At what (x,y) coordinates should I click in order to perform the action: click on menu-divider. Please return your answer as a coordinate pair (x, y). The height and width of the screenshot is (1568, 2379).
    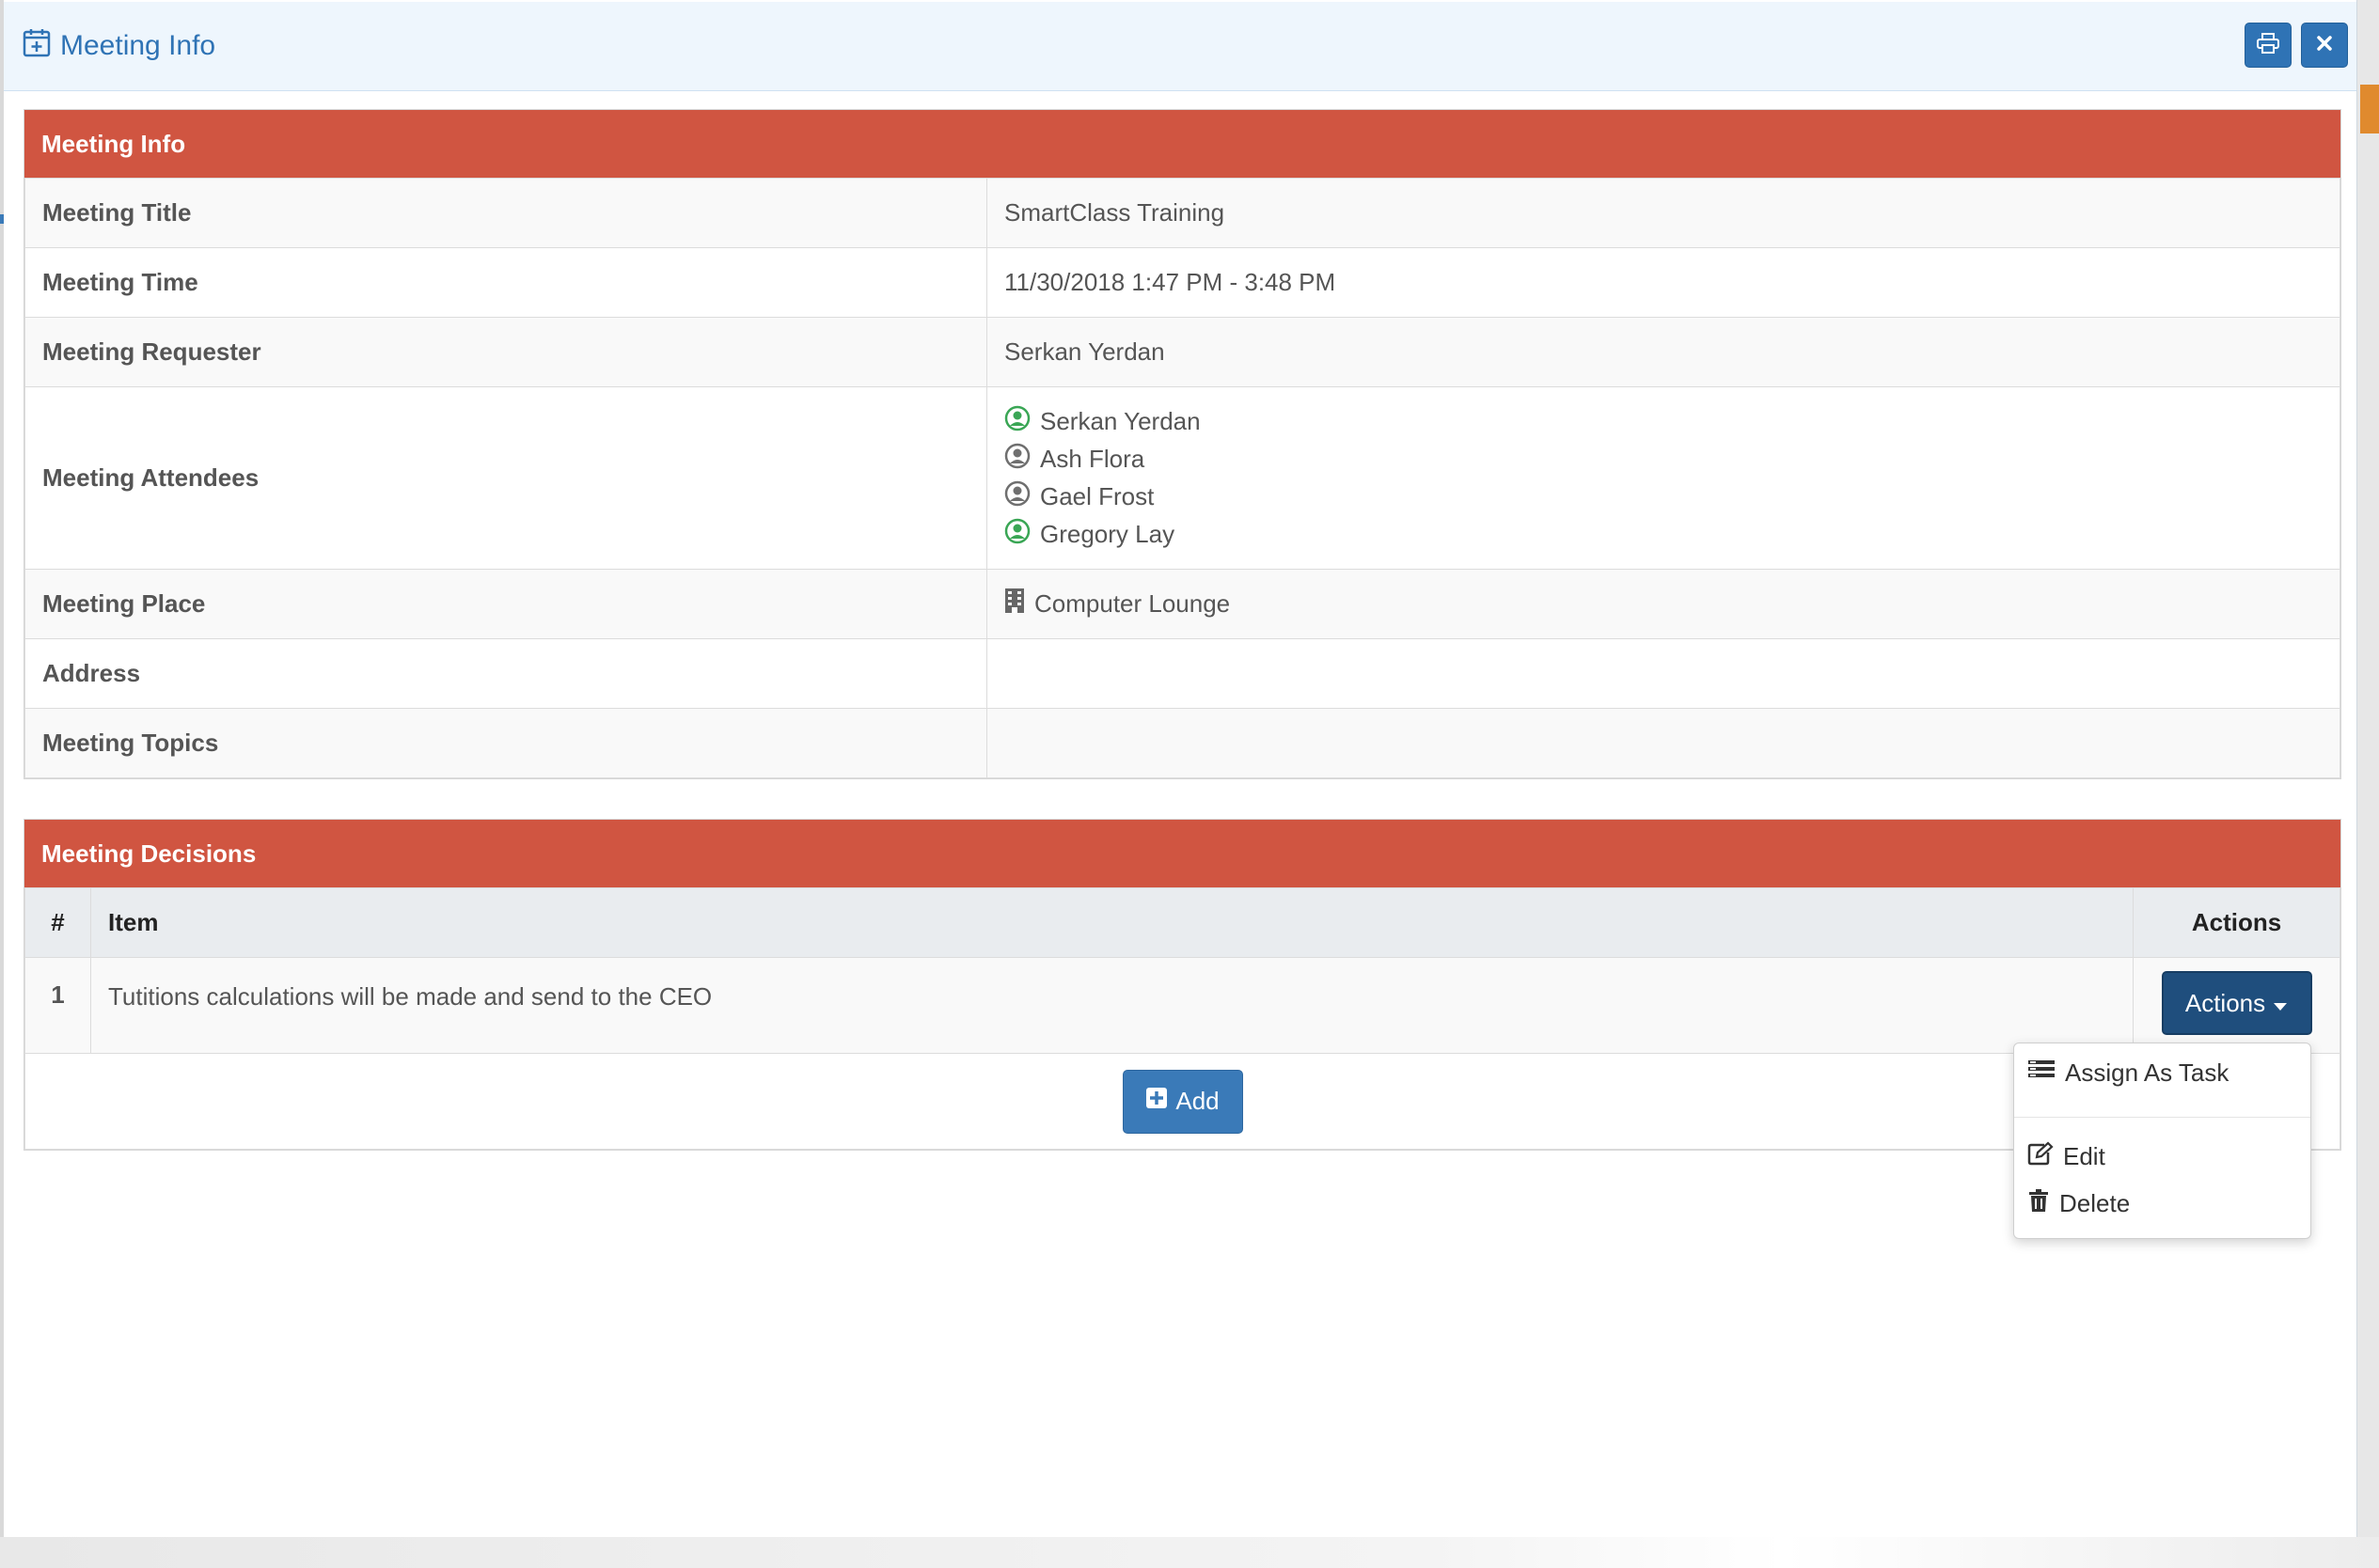
    Looking at the image, I should click on (2162, 1117).